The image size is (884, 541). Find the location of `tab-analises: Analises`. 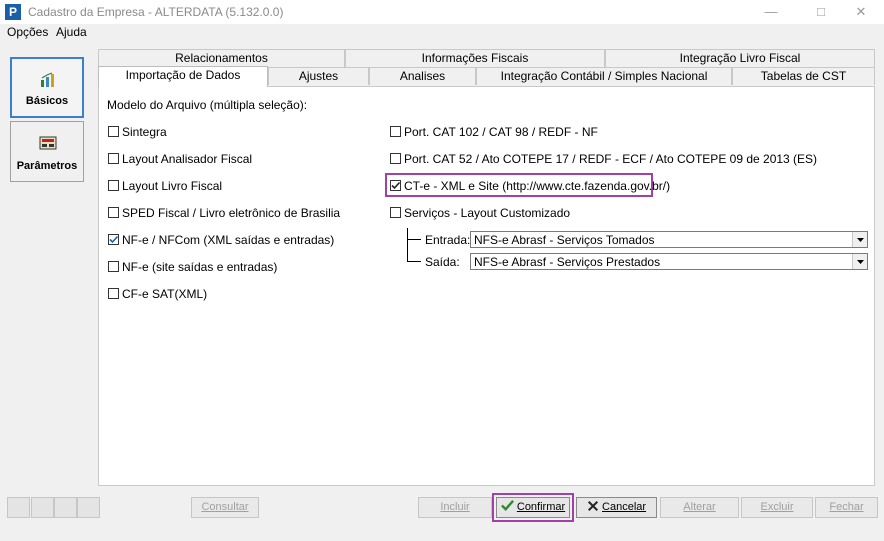

tab-analises: Analises is located at coordinates (422, 76).